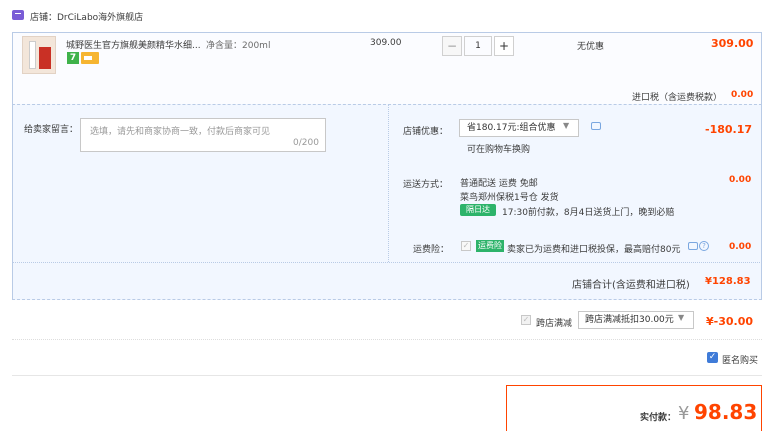 The height and width of the screenshot is (431, 762). I want to click on import-tax-label: 进口税（含运费税款）, so click(677, 98).